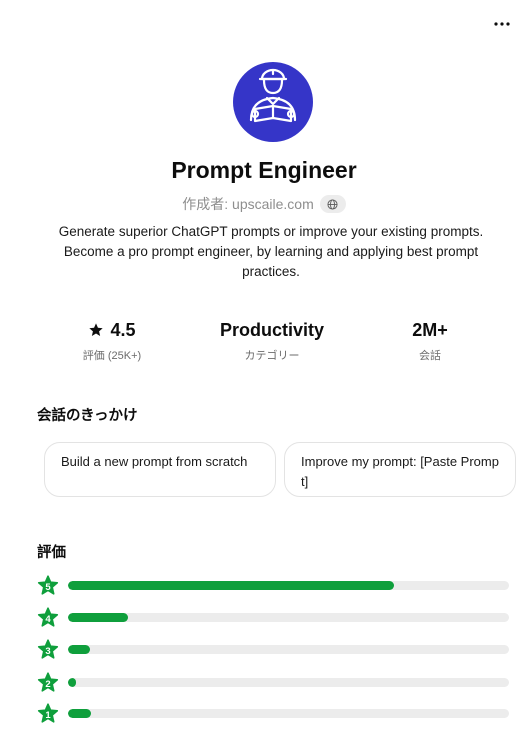 The height and width of the screenshot is (746, 528). I want to click on starter-label: Improve my prompt: [Paste Prompt], so click(400, 471).